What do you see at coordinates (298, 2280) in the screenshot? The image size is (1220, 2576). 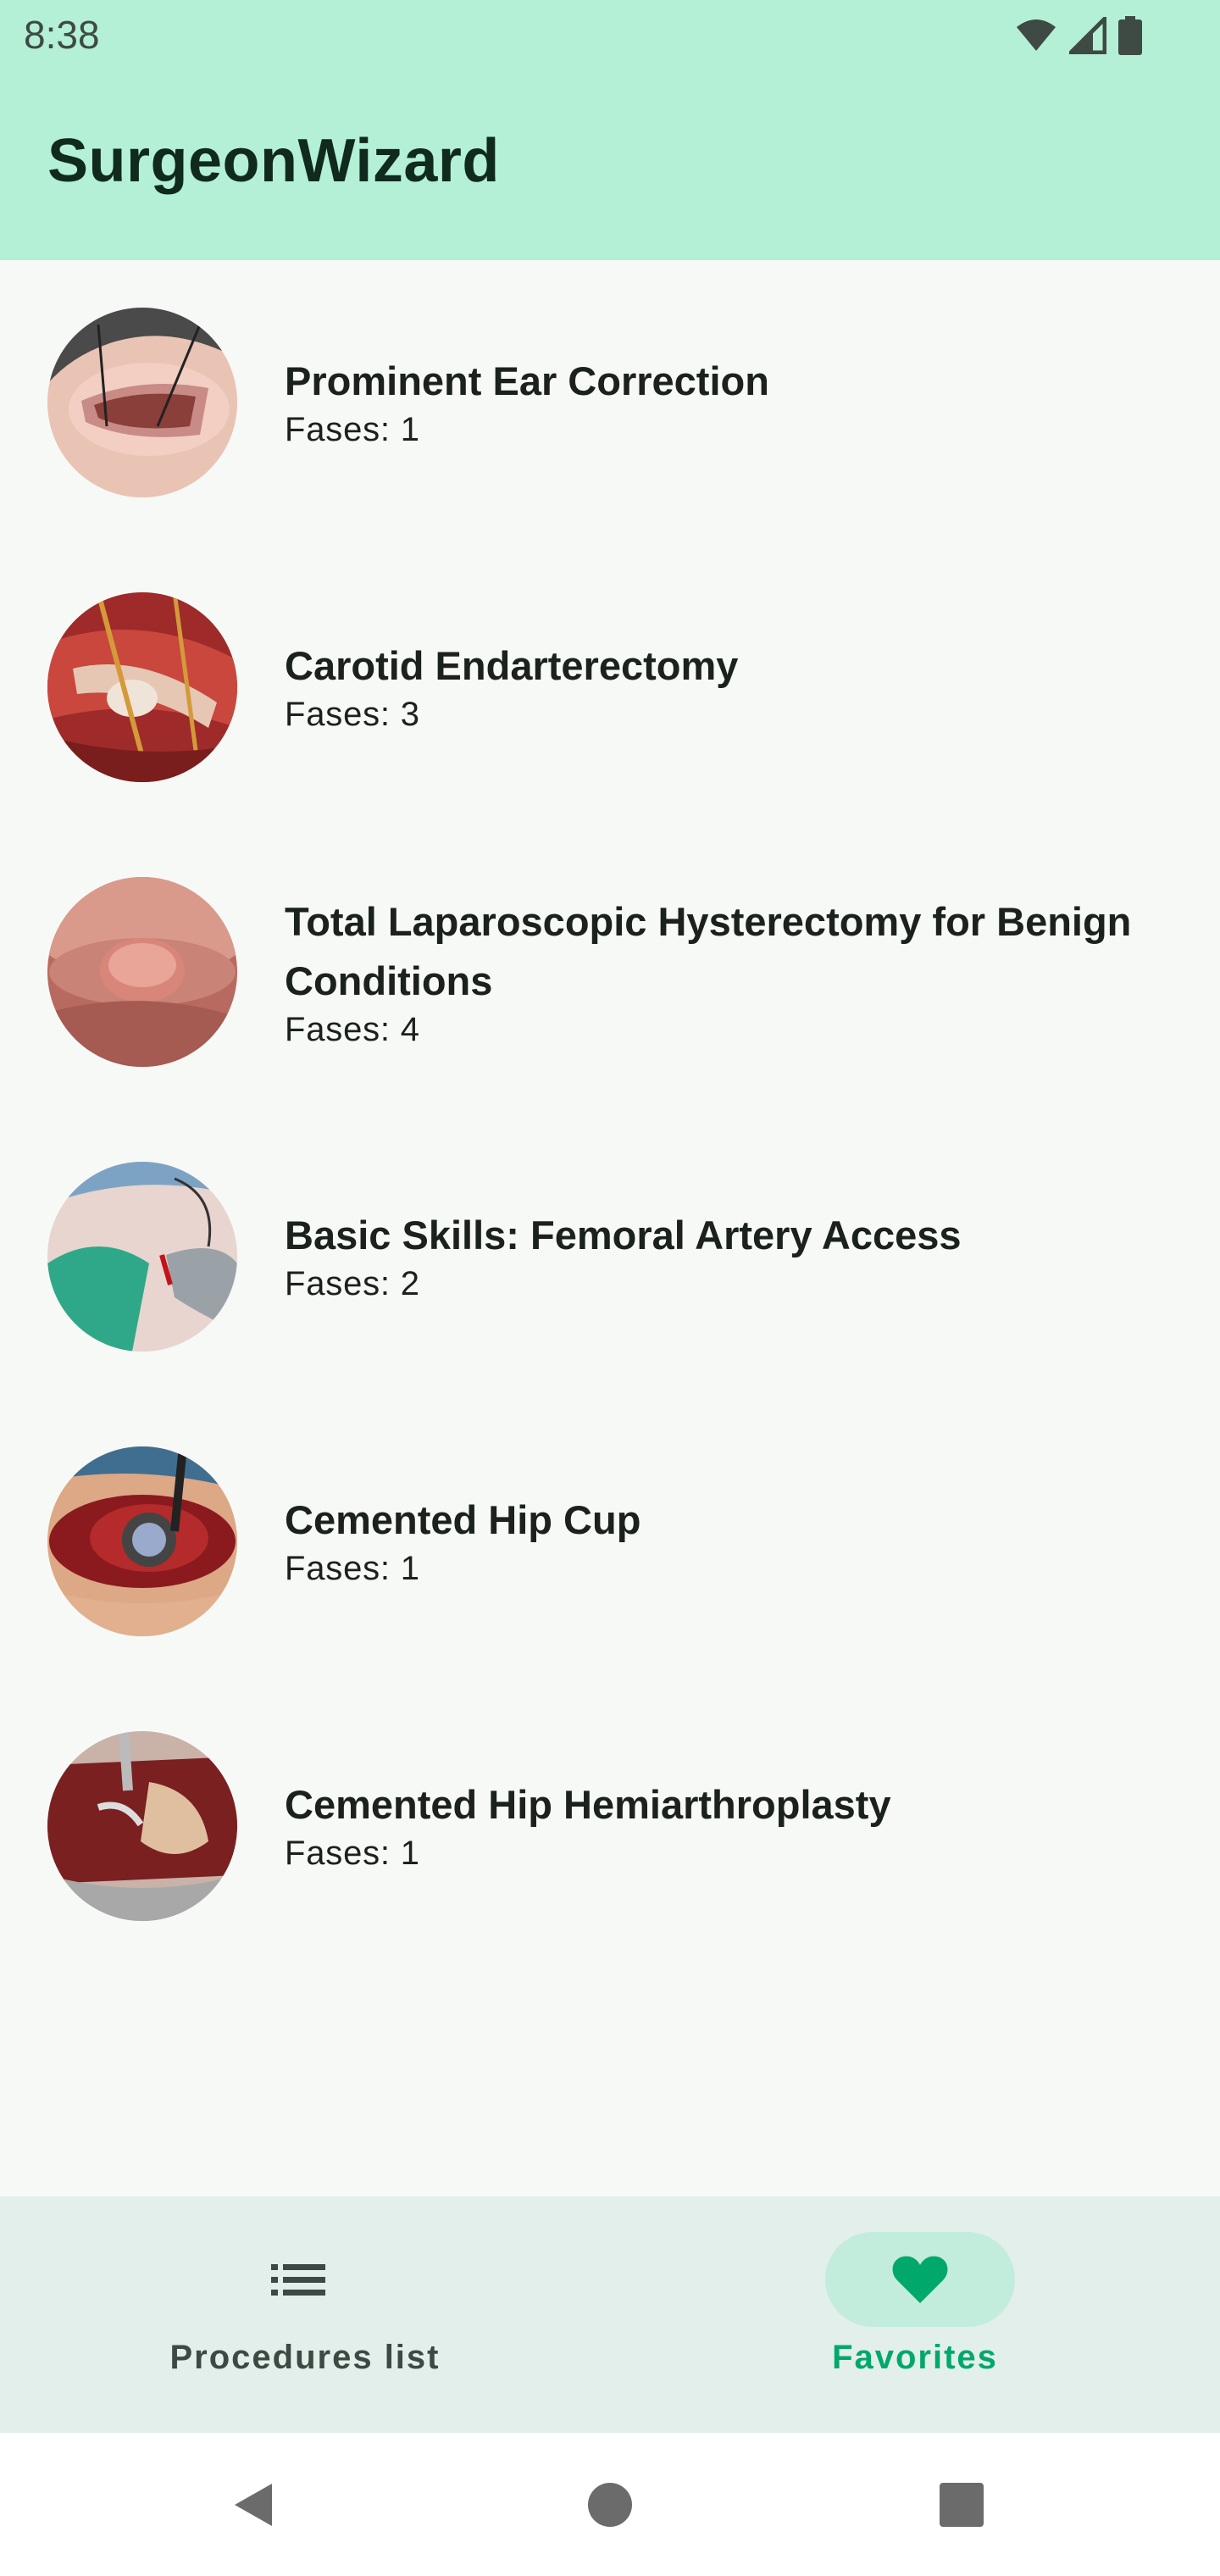 I see `list-icon` at bounding box center [298, 2280].